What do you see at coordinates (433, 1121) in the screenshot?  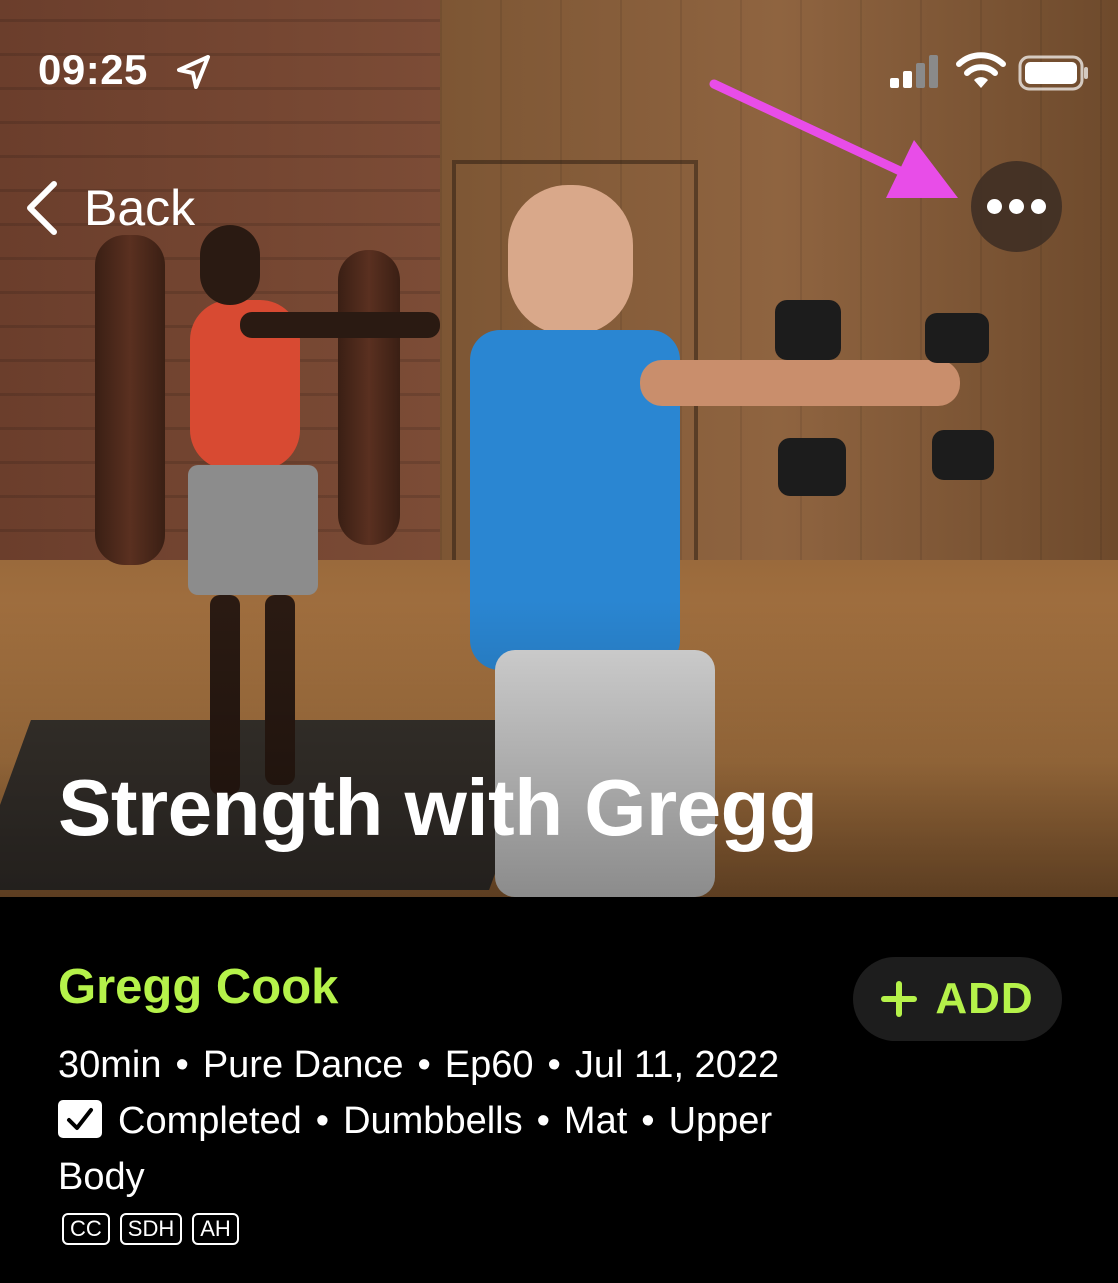 I see `equipment-dumbbells: Dumbbells` at bounding box center [433, 1121].